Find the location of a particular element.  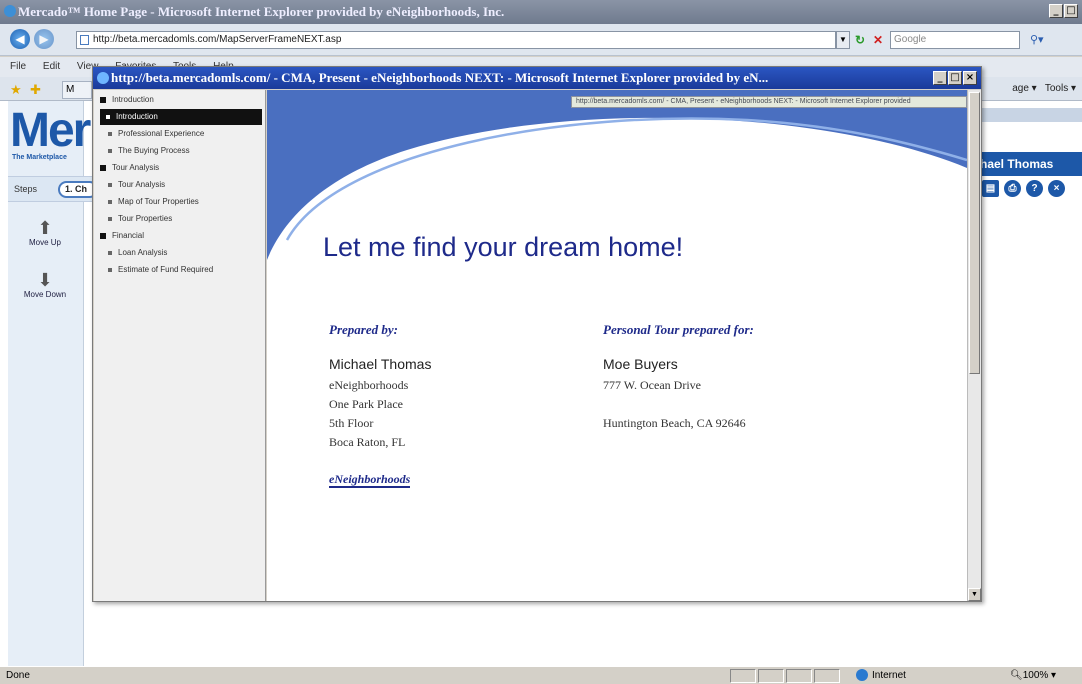

move-up-button: ⬆ Move Up is located at coordinates (45, 232).